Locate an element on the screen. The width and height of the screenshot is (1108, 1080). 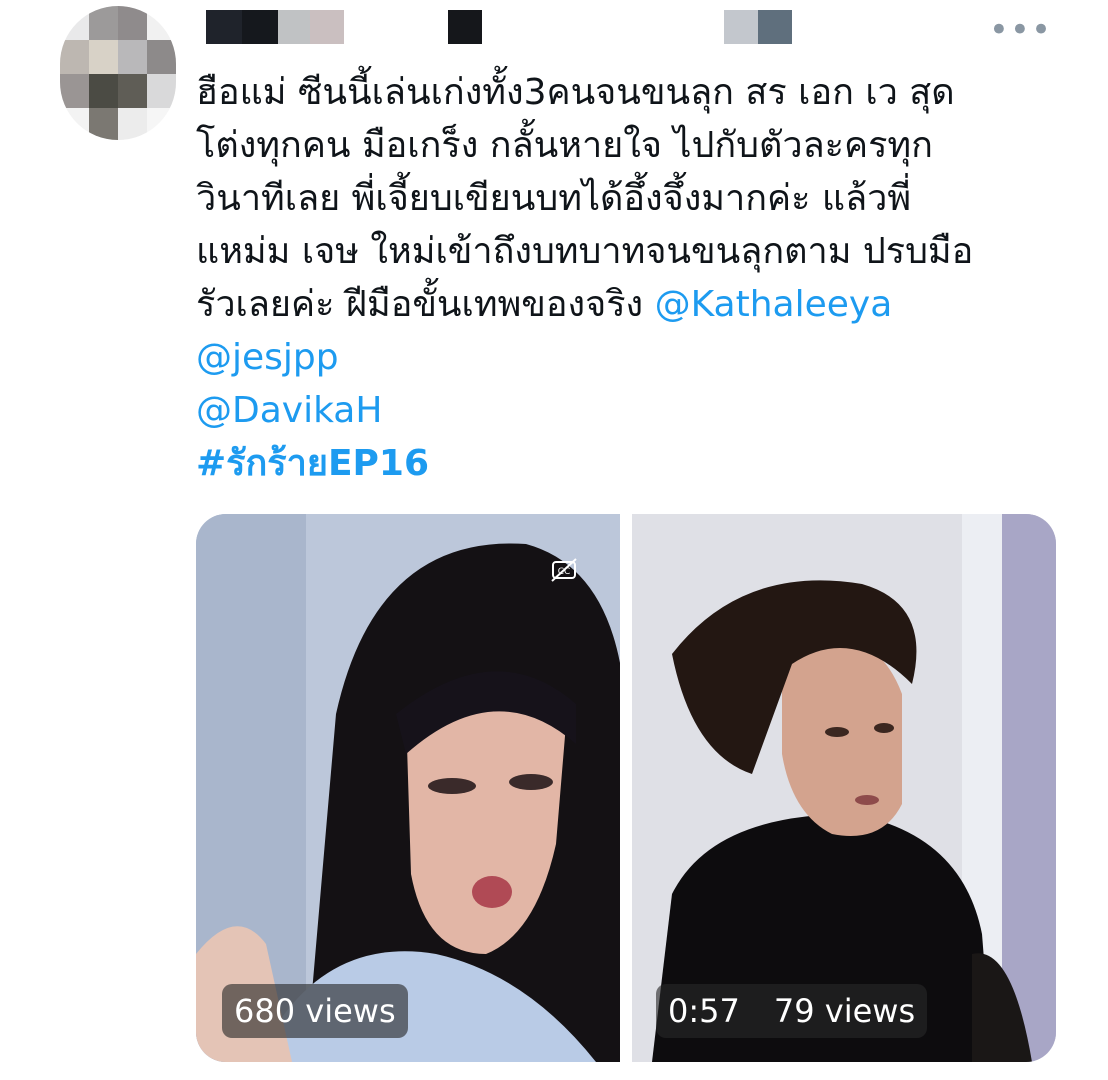
mention-link: @DavikaH is located at coordinates (636, 410).